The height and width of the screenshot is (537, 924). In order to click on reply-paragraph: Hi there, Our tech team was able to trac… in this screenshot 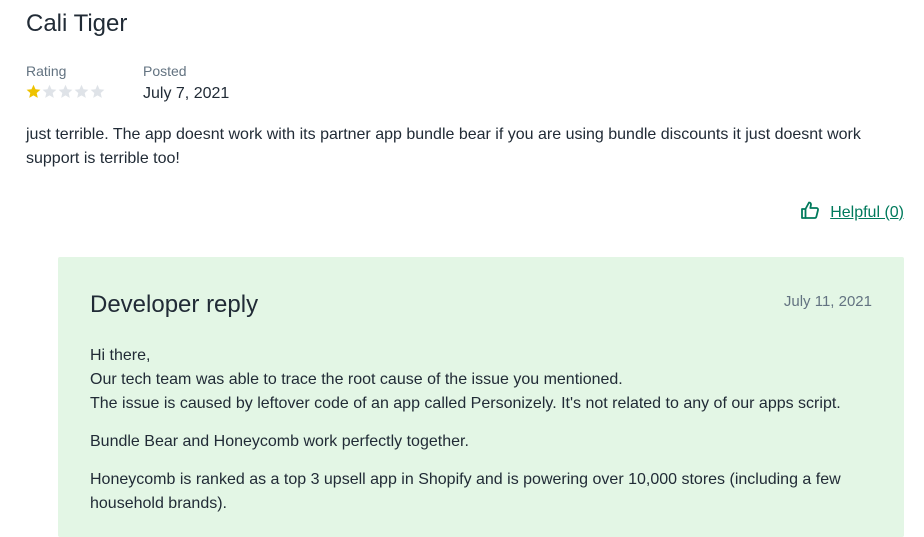, I will do `click(485, 380)`.